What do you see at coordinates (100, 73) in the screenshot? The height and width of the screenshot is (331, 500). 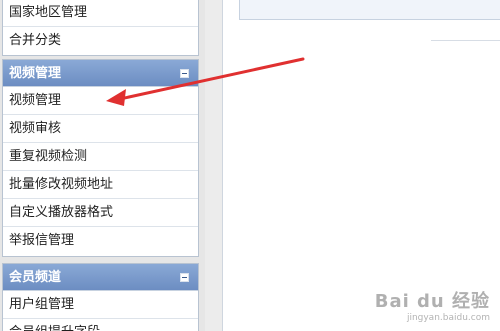 I see `video-panel-header: 视频管理` at bounding box center [100, 73].